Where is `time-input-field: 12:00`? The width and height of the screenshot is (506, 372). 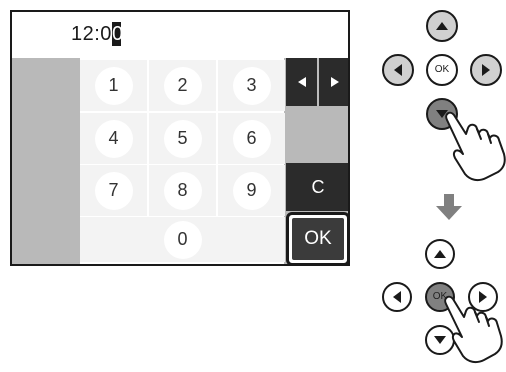
time-input-field: 12:00 is located at coordinates (97, 34).